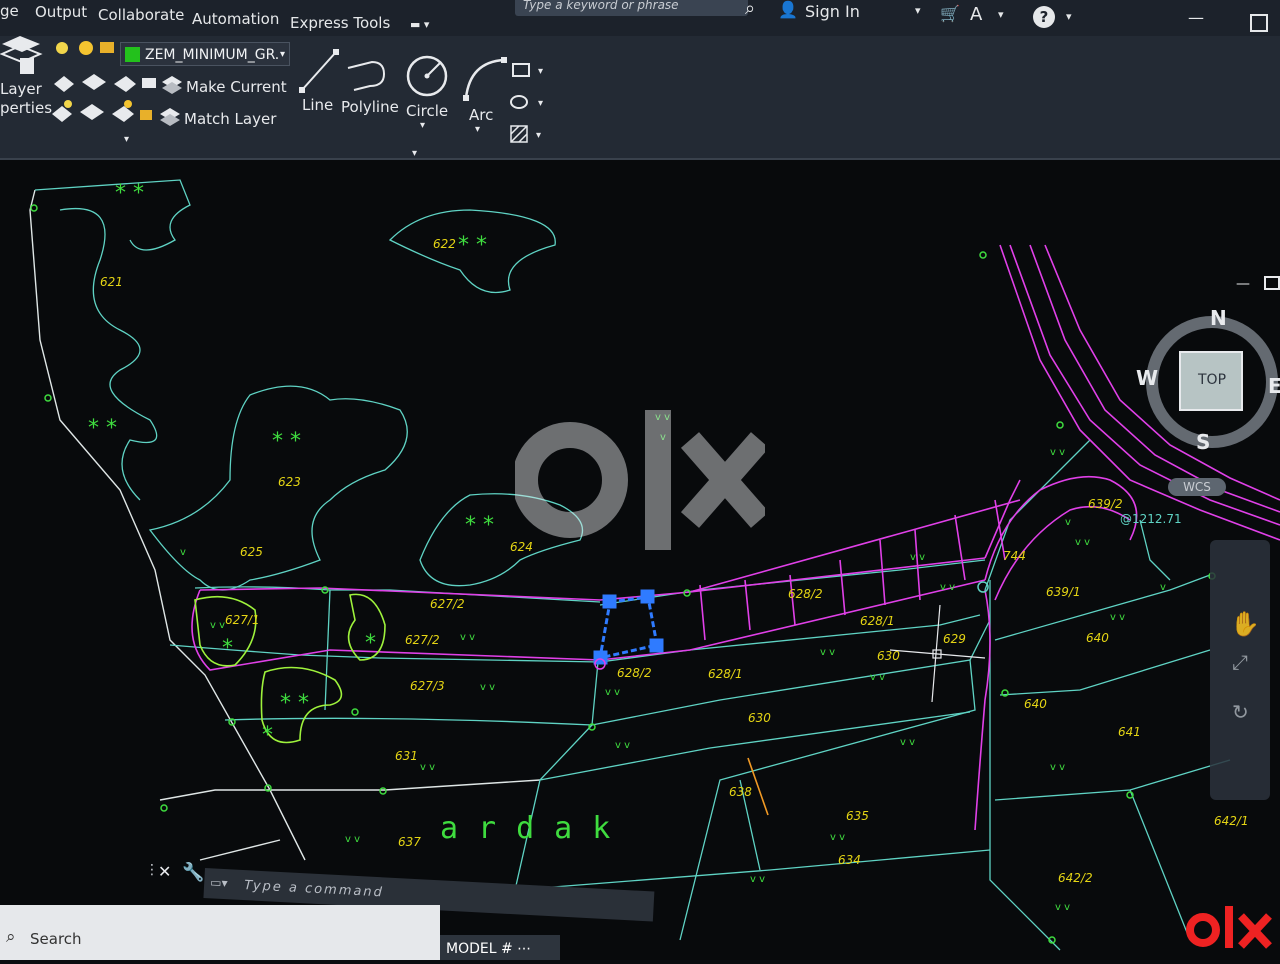 The height and width of the screenshot is (964, 1280). Describe the element at coordinates (477, 129) in the screenshot. I see `arc-dropdown-icon: ▾` at that location.